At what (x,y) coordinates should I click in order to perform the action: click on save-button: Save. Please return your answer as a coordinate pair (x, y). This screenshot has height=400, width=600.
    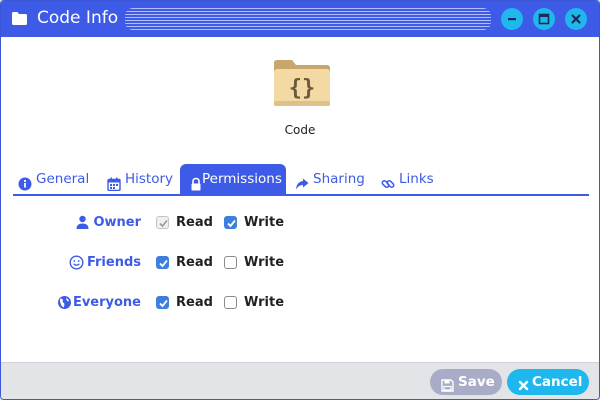
    Looking at the image, I should click on (466, 382).